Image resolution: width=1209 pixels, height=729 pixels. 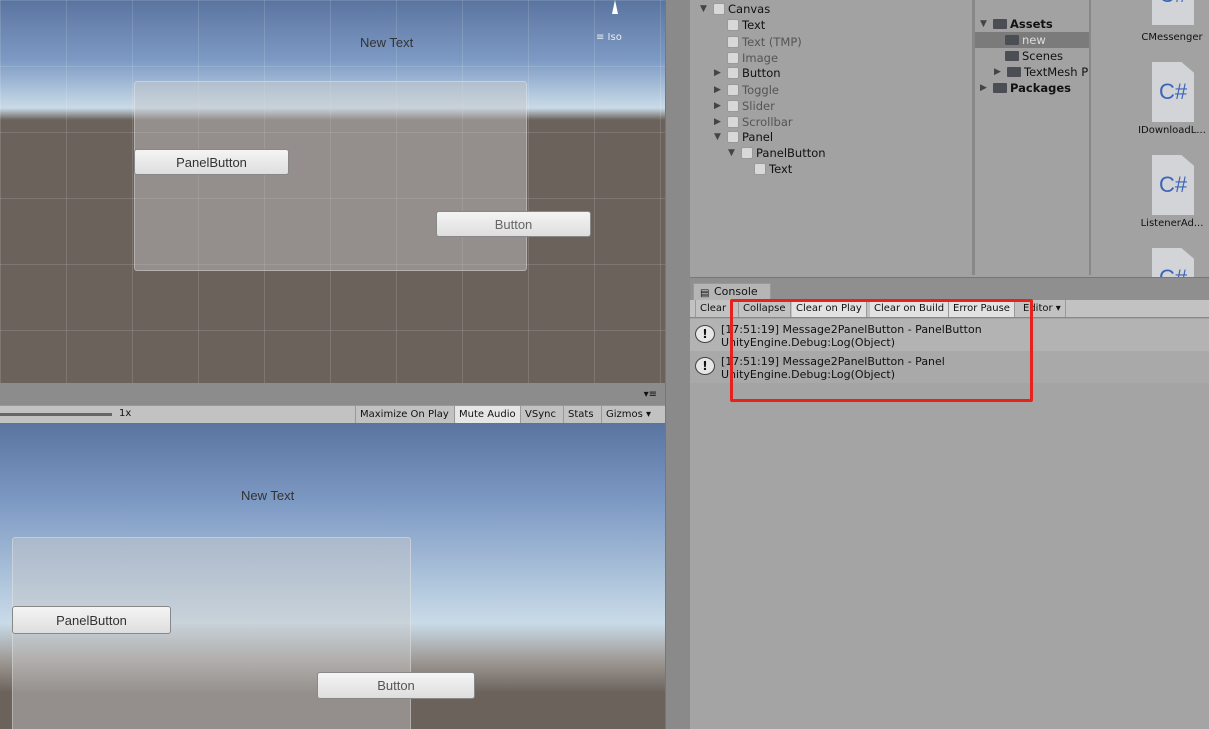 I want to click on hierarchy-item-panel: ▼ Panel, so click(x=743, y=137).